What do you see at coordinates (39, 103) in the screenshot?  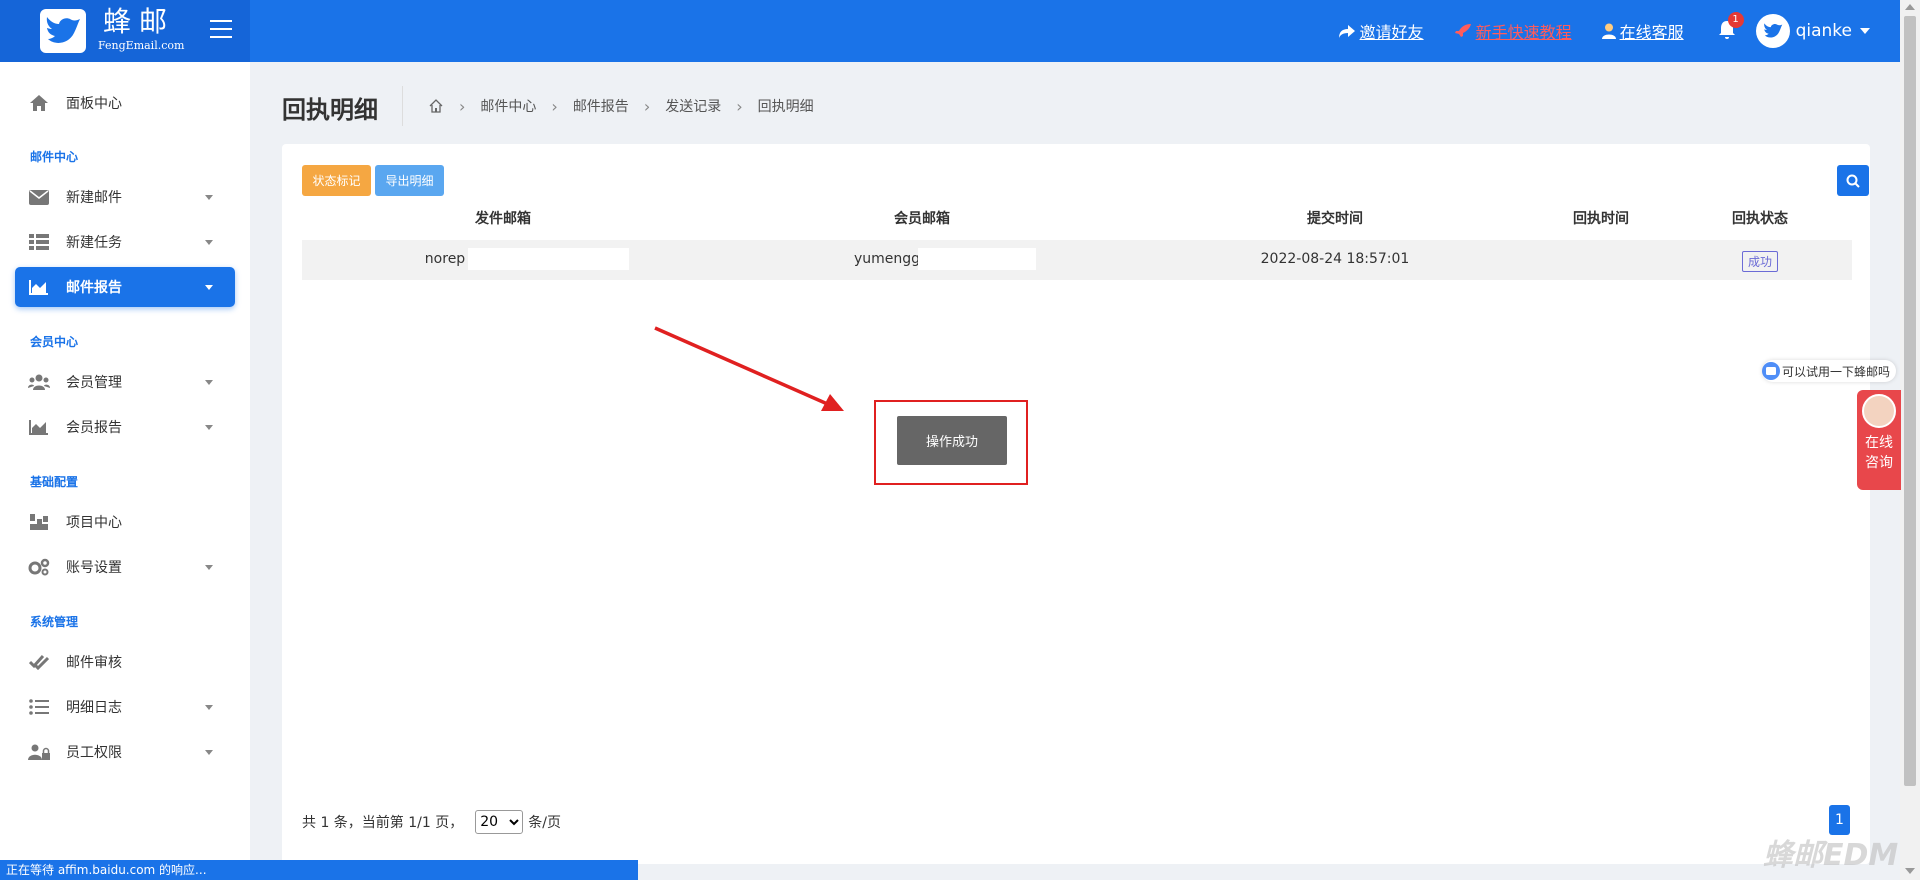 I see `home-icon` at bounding box center [39, 103].